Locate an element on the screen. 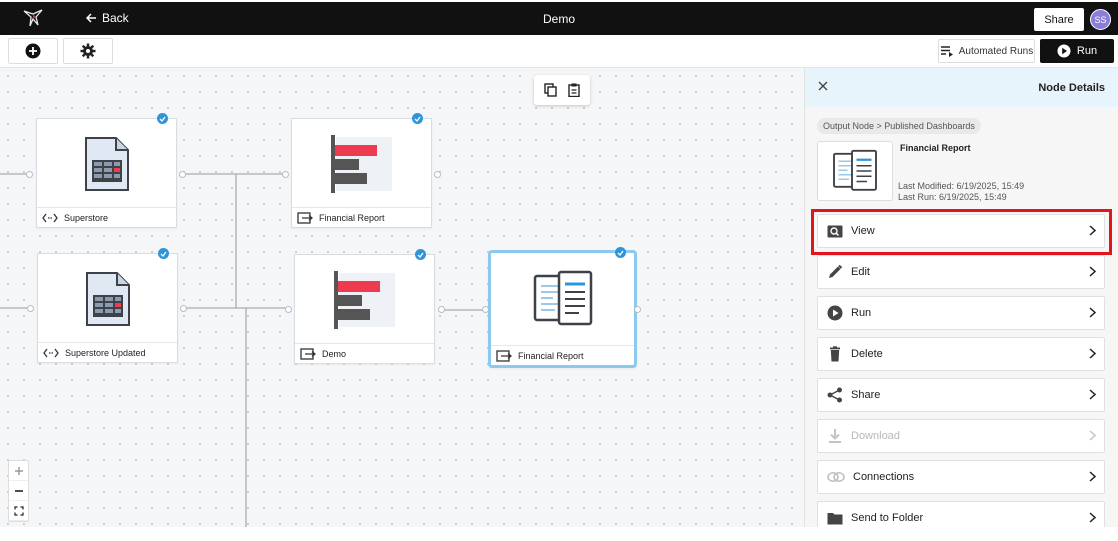  last-run: Last Run: 6/19/2025, 15:49 is located at coordinates (952, 197).